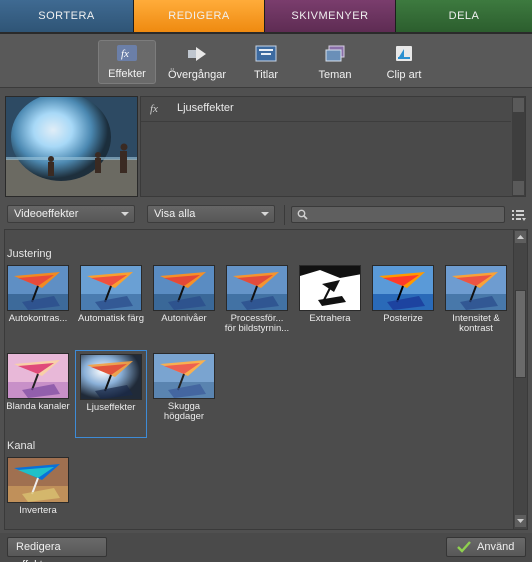  I want to click on transitions-label: Övergångar, so click(197, 75).